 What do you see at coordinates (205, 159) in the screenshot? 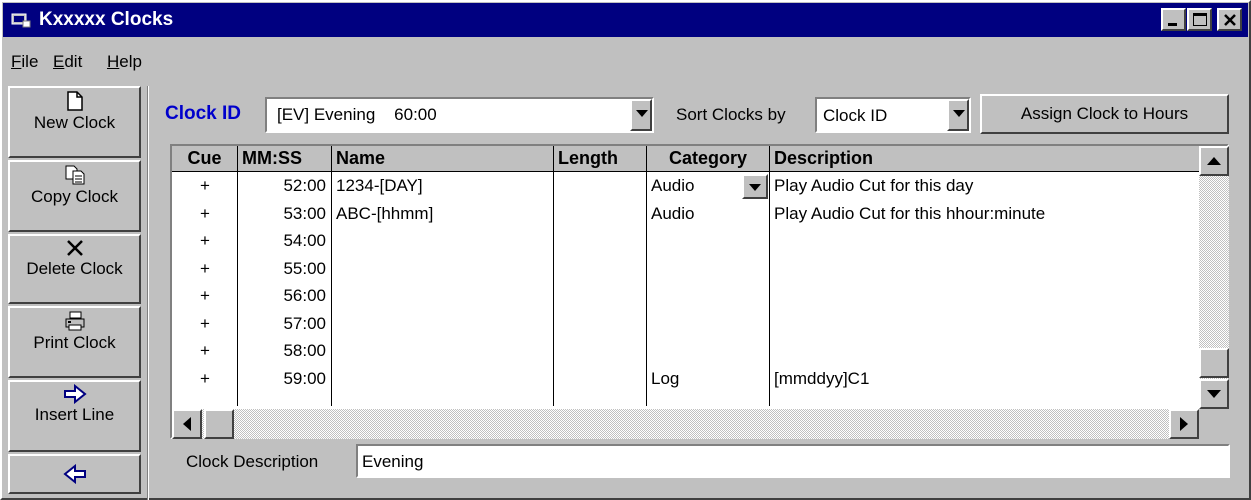
I see `column-header-cue: Cue` at bounding box center [205, 159].